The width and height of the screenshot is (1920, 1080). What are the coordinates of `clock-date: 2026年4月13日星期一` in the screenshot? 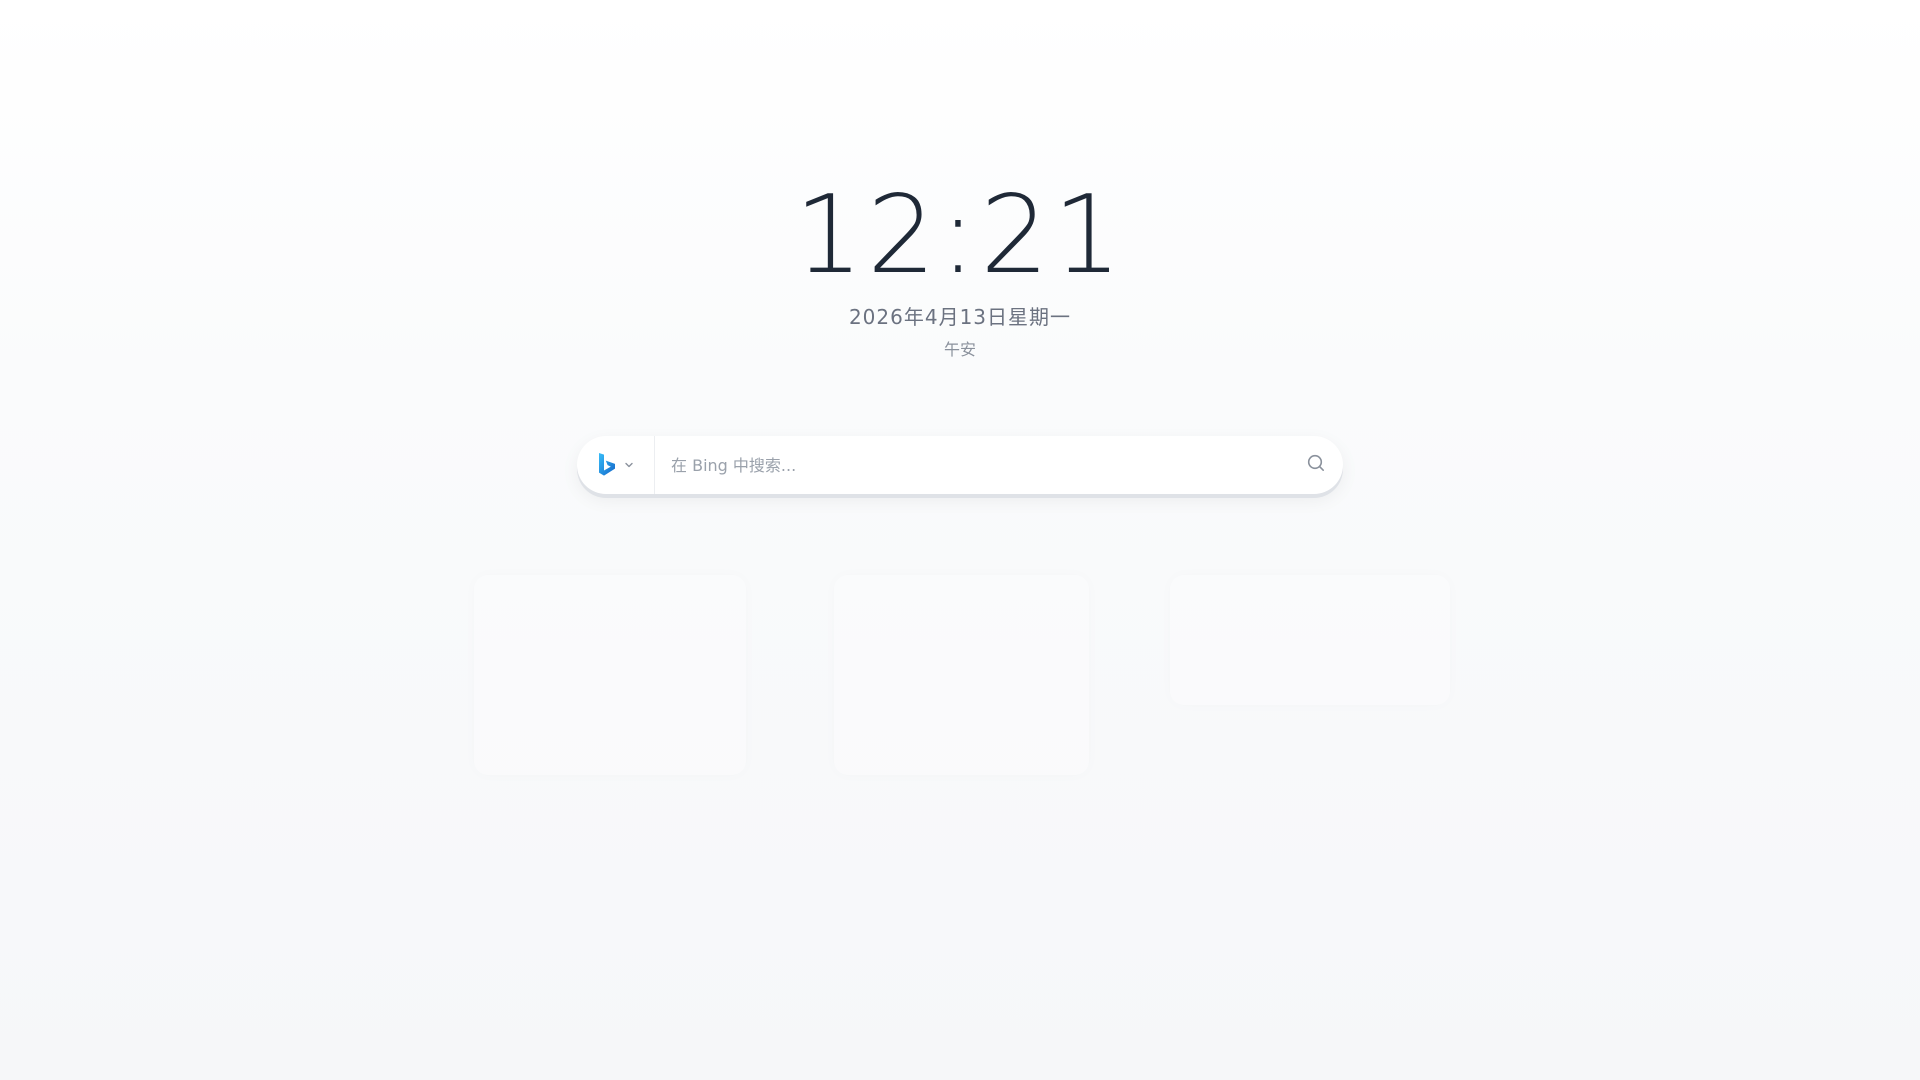 It's located at (960, 317).